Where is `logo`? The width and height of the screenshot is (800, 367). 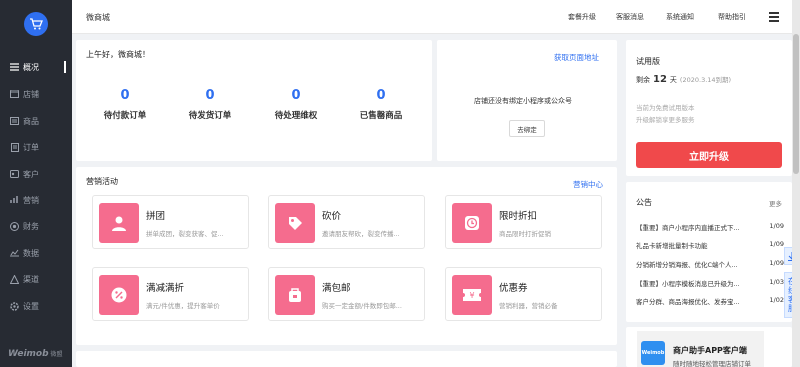 logo is located at coordinates (36, 24).